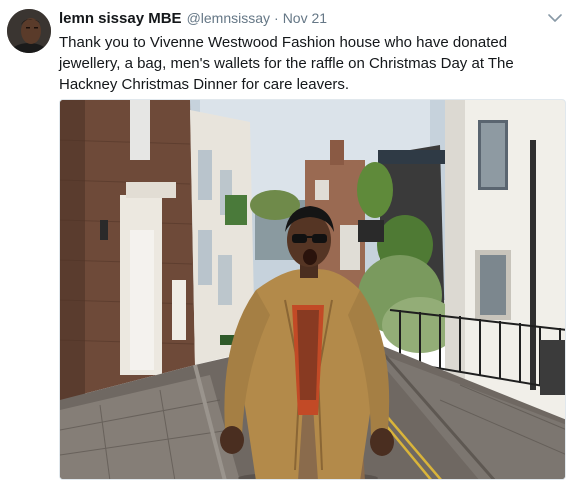 The height and width of the screenshot is (493, 575). I want to click on chevron-down-icon, so click(555, 17).